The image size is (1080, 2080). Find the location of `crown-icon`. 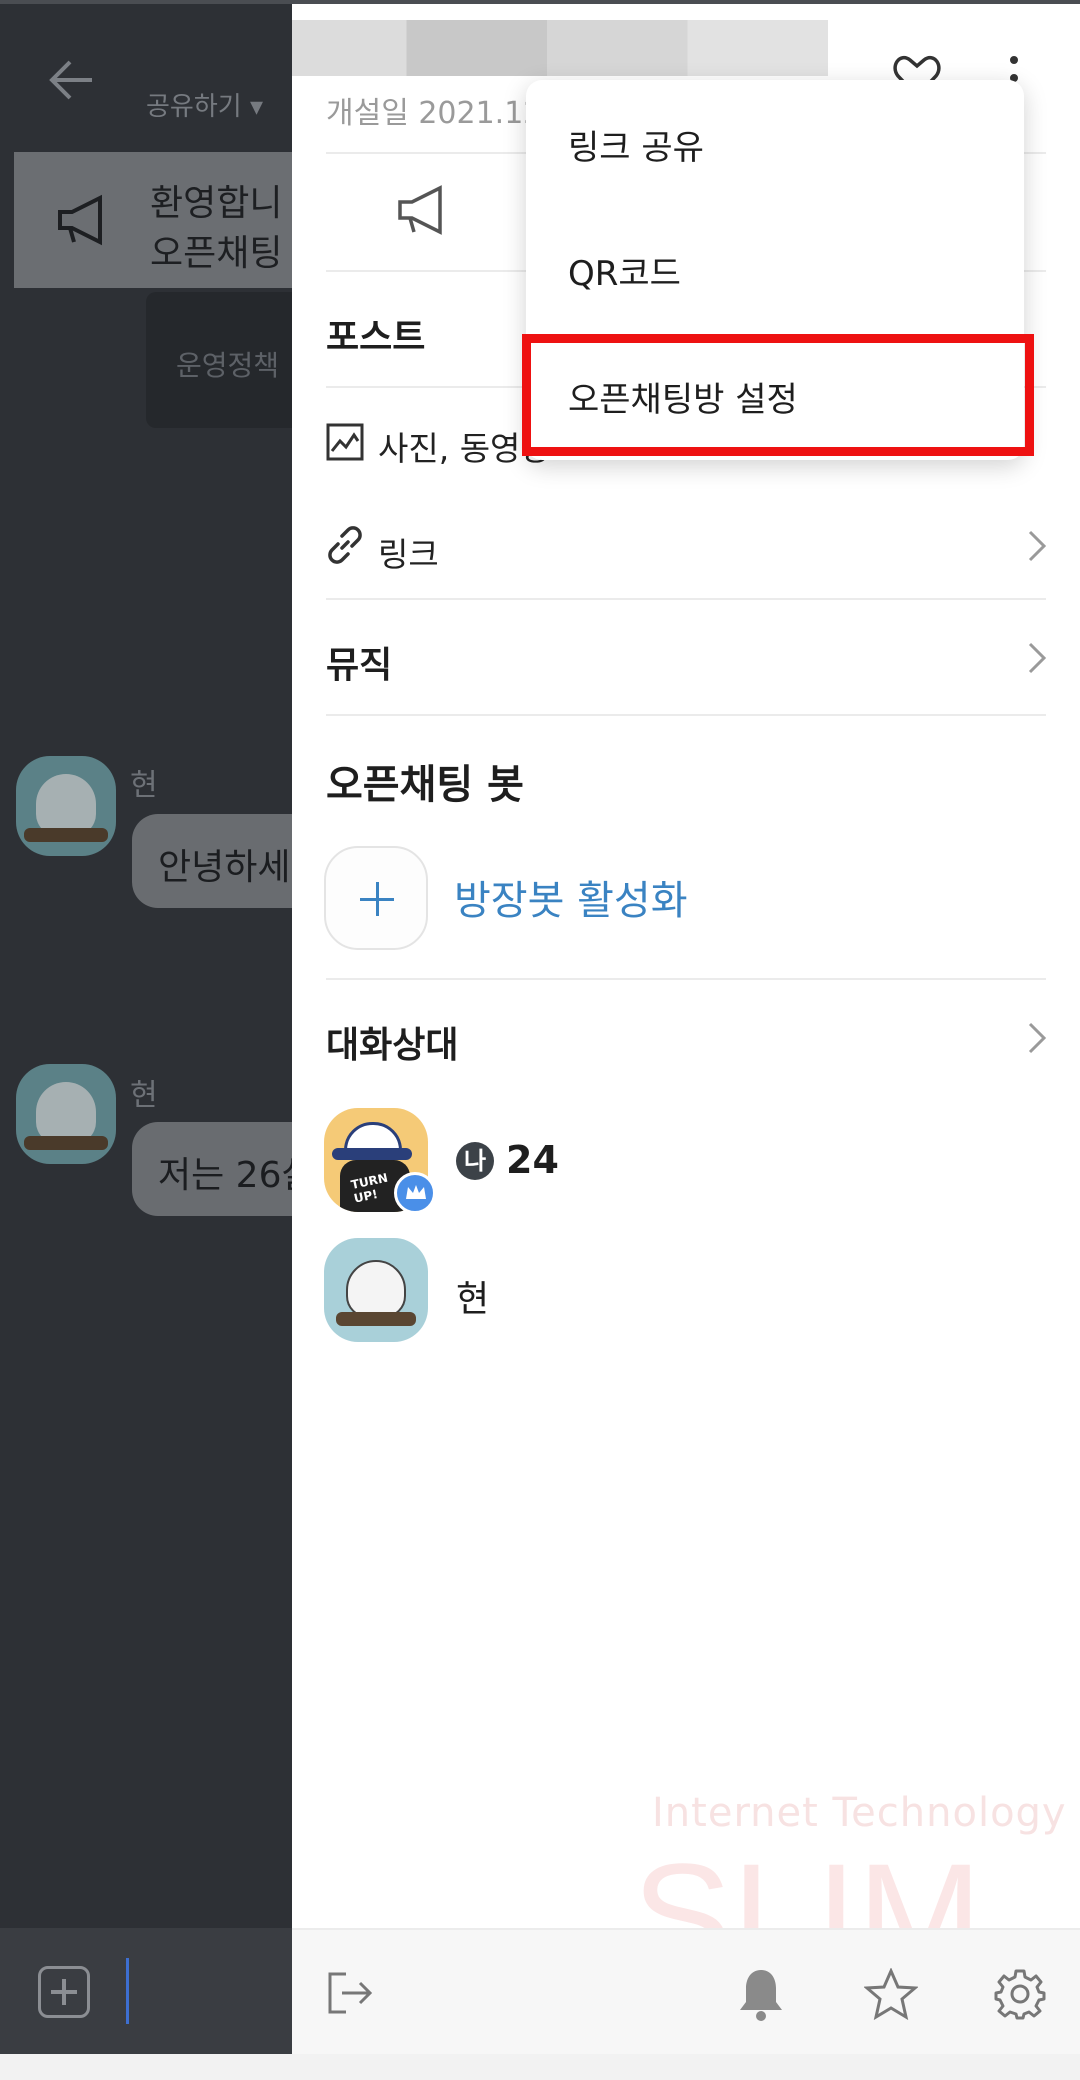

crown-icon is located at coordinates (415, 1193).